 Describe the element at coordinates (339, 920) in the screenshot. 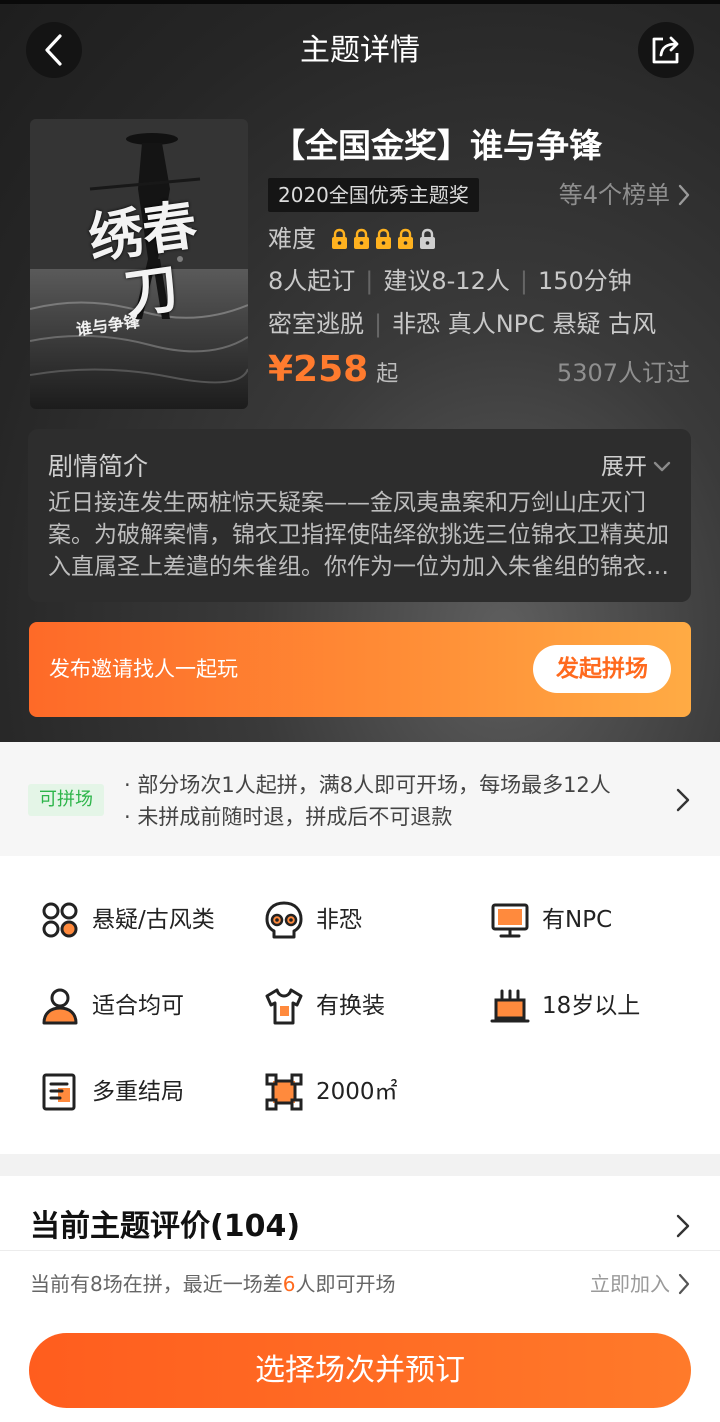

I see `feature-label: 非恐` at that location.